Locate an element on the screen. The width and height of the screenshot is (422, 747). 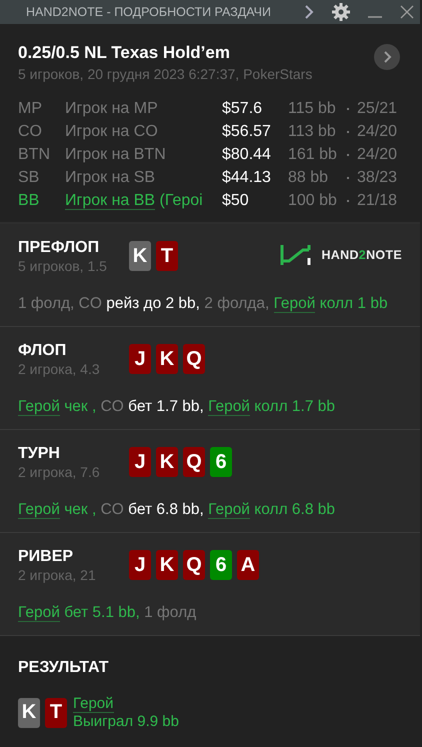
player-name: Игрок на BB (Герoi is located at coordinates (143, 201).